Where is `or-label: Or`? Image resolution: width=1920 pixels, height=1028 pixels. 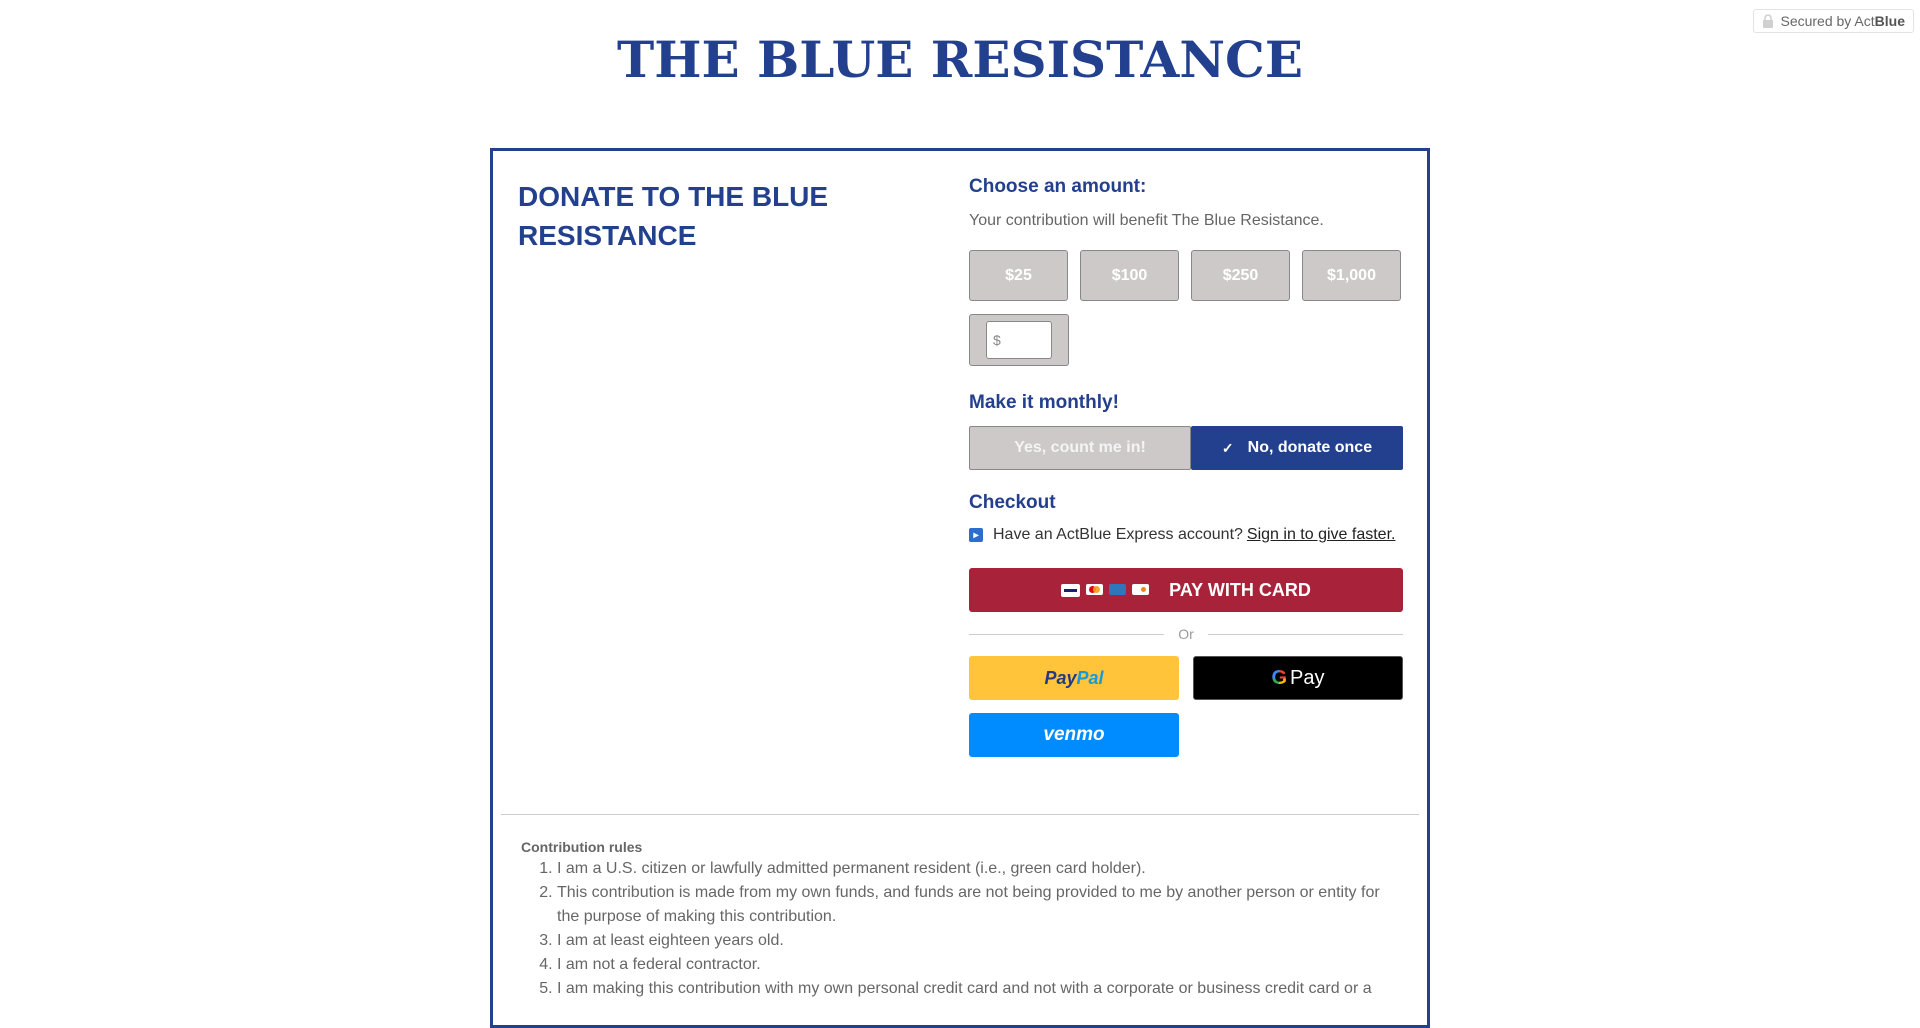 or-label: Or is located at coordinates (1186, 634).